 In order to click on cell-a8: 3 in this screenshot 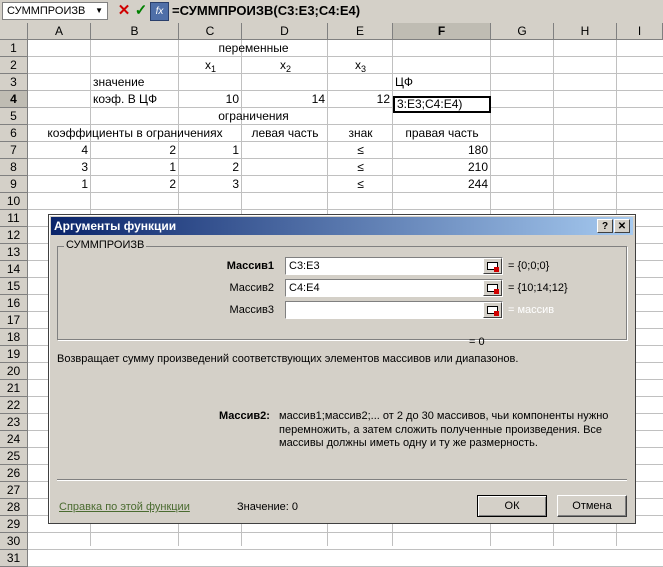, I will do `click(59, 167)`.